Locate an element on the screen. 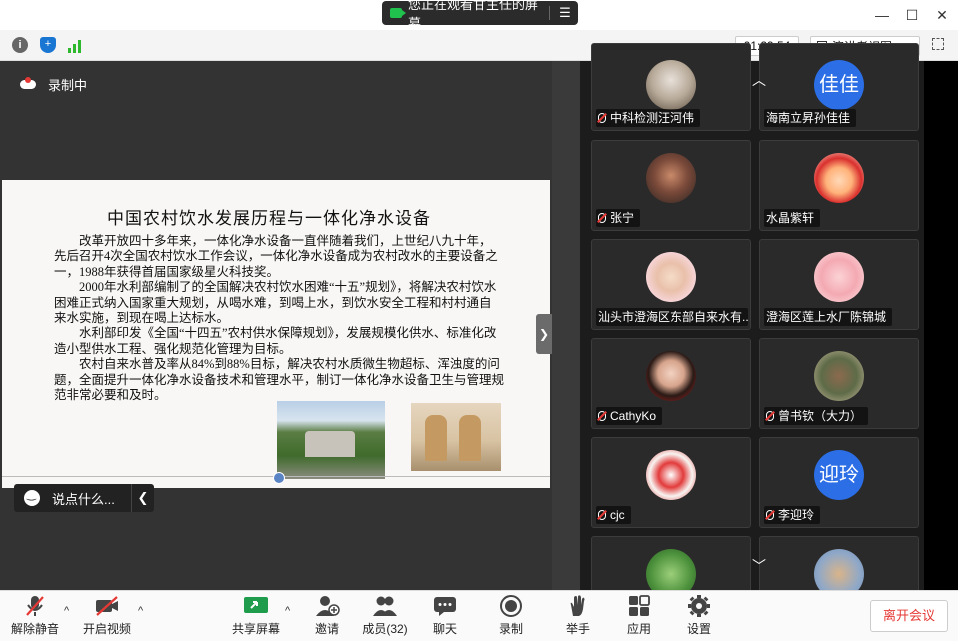  leave-meeting-button: 离开会议 is located at coordinates (909, 616).